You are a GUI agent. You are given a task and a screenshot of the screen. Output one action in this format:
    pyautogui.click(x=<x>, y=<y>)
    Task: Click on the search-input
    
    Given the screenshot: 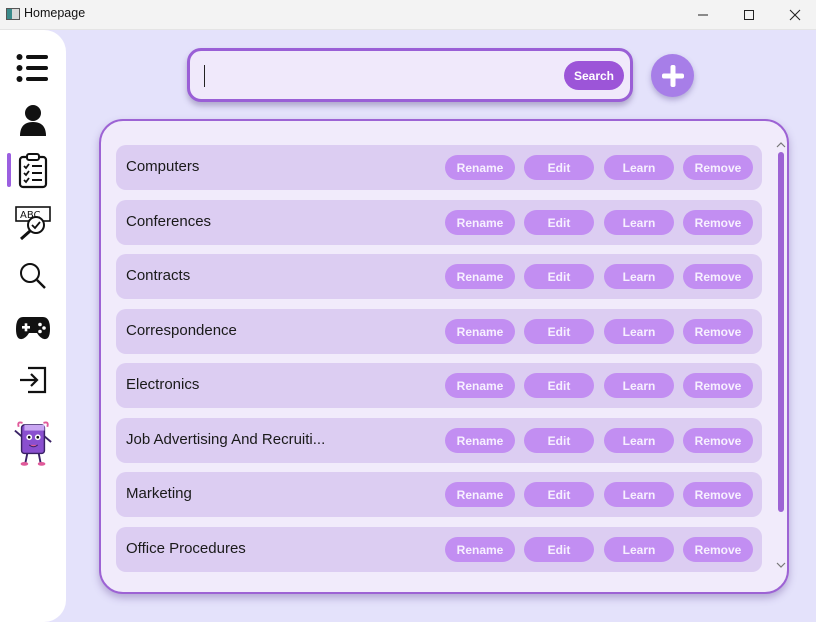 What is the action you would take?
    pyautogui.click(x=384, y=76)
    